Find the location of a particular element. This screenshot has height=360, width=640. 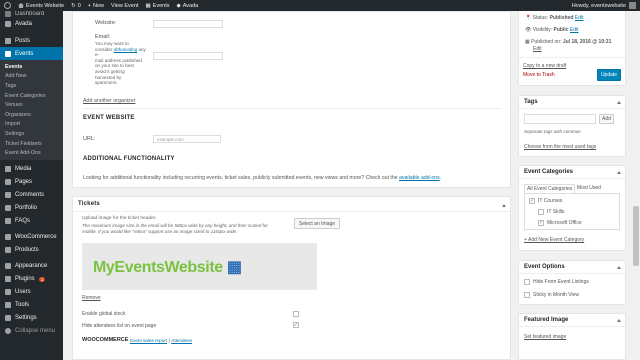

menu-faqs: FAQs is located at coordinates (31, 221).